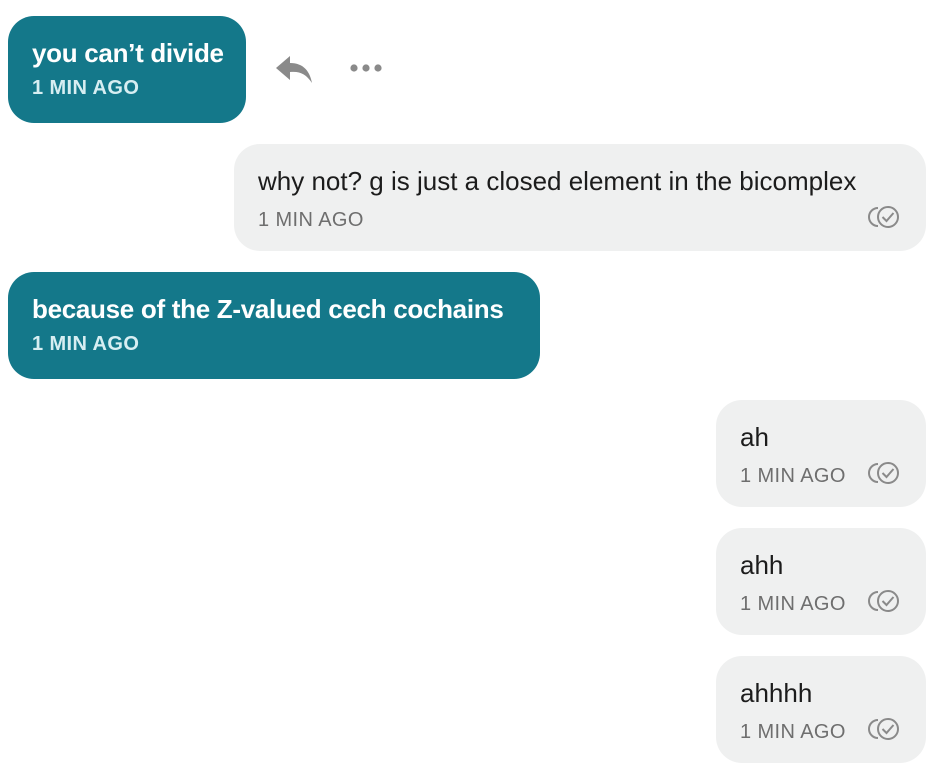  What do you see at coordinates (821, 581) in the screenshot?
I see `outgoing-message: ahh 1 MIN AGO` at bounding box center [821, 581].